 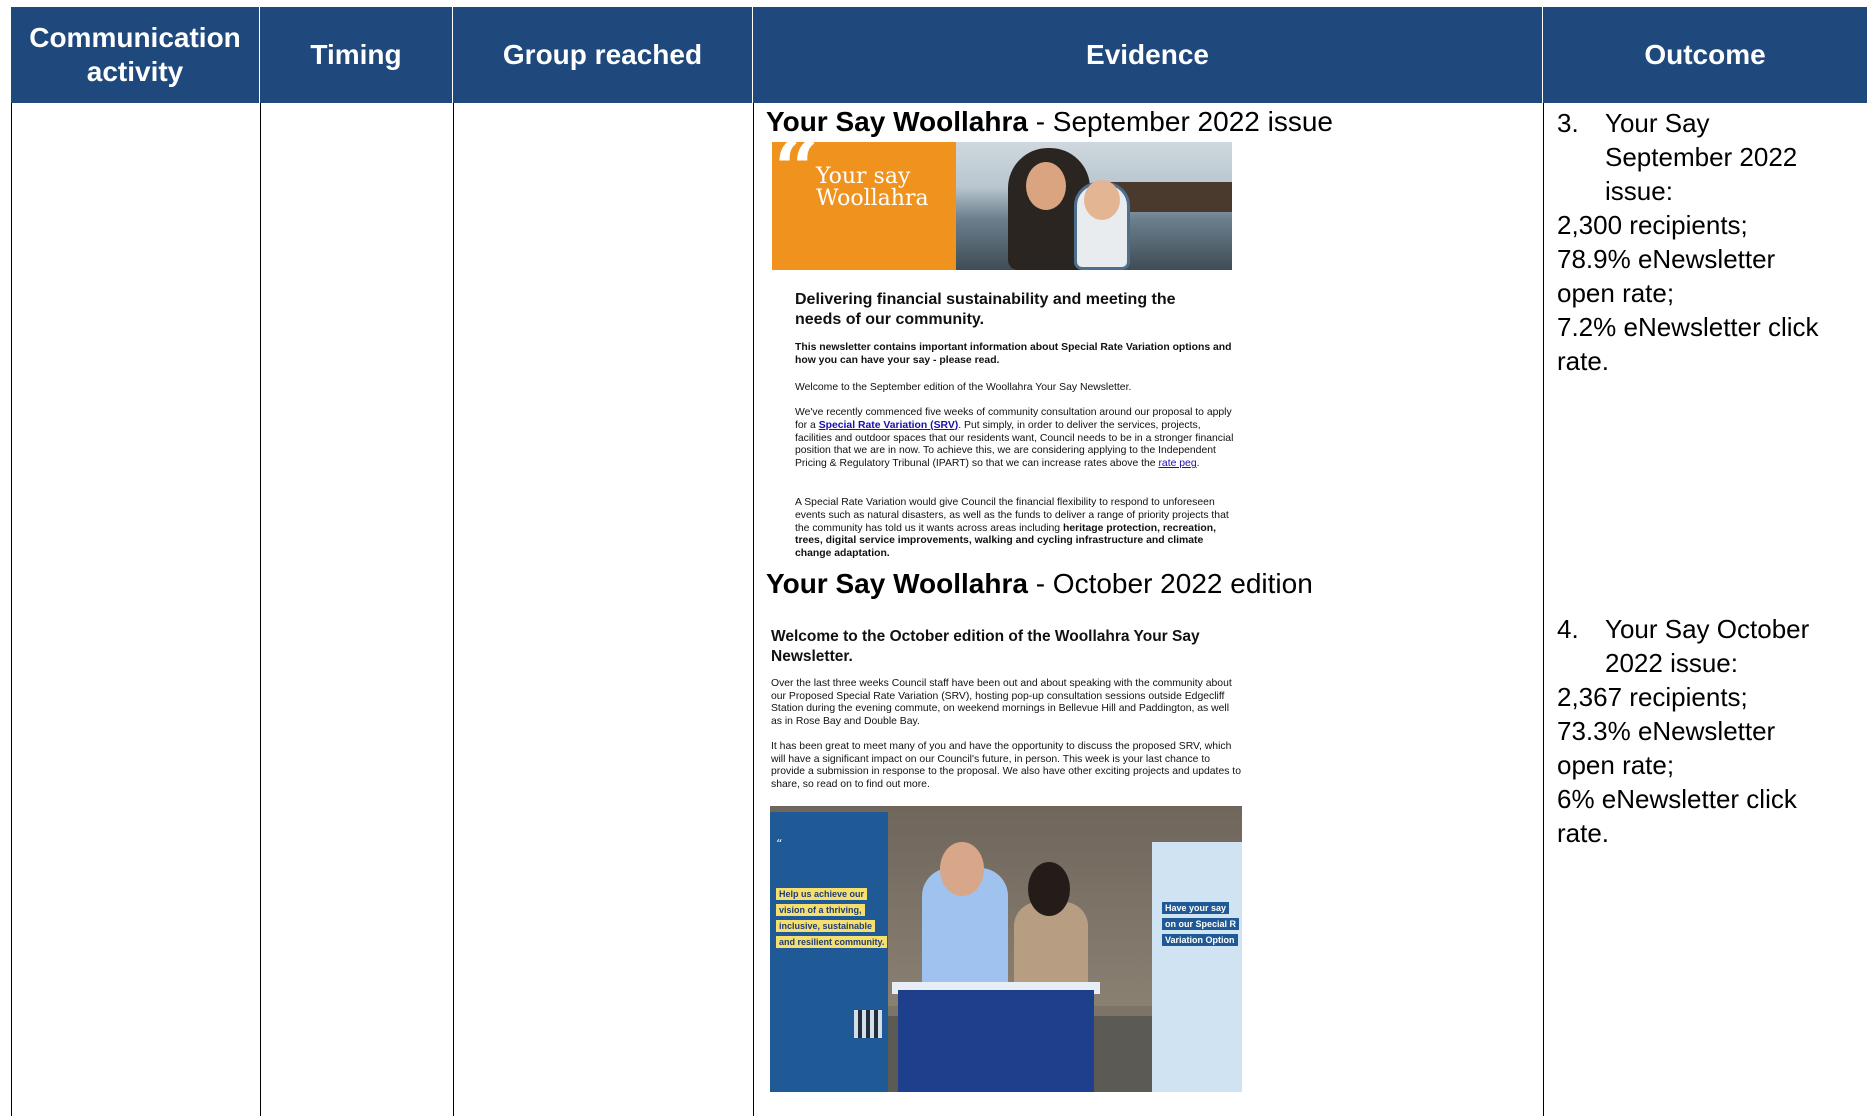 What do you see at coordinates (1652, 225) in the screenshot?
I see `recipients: 2,300 recipients;` at bounding box center [1652, 225].